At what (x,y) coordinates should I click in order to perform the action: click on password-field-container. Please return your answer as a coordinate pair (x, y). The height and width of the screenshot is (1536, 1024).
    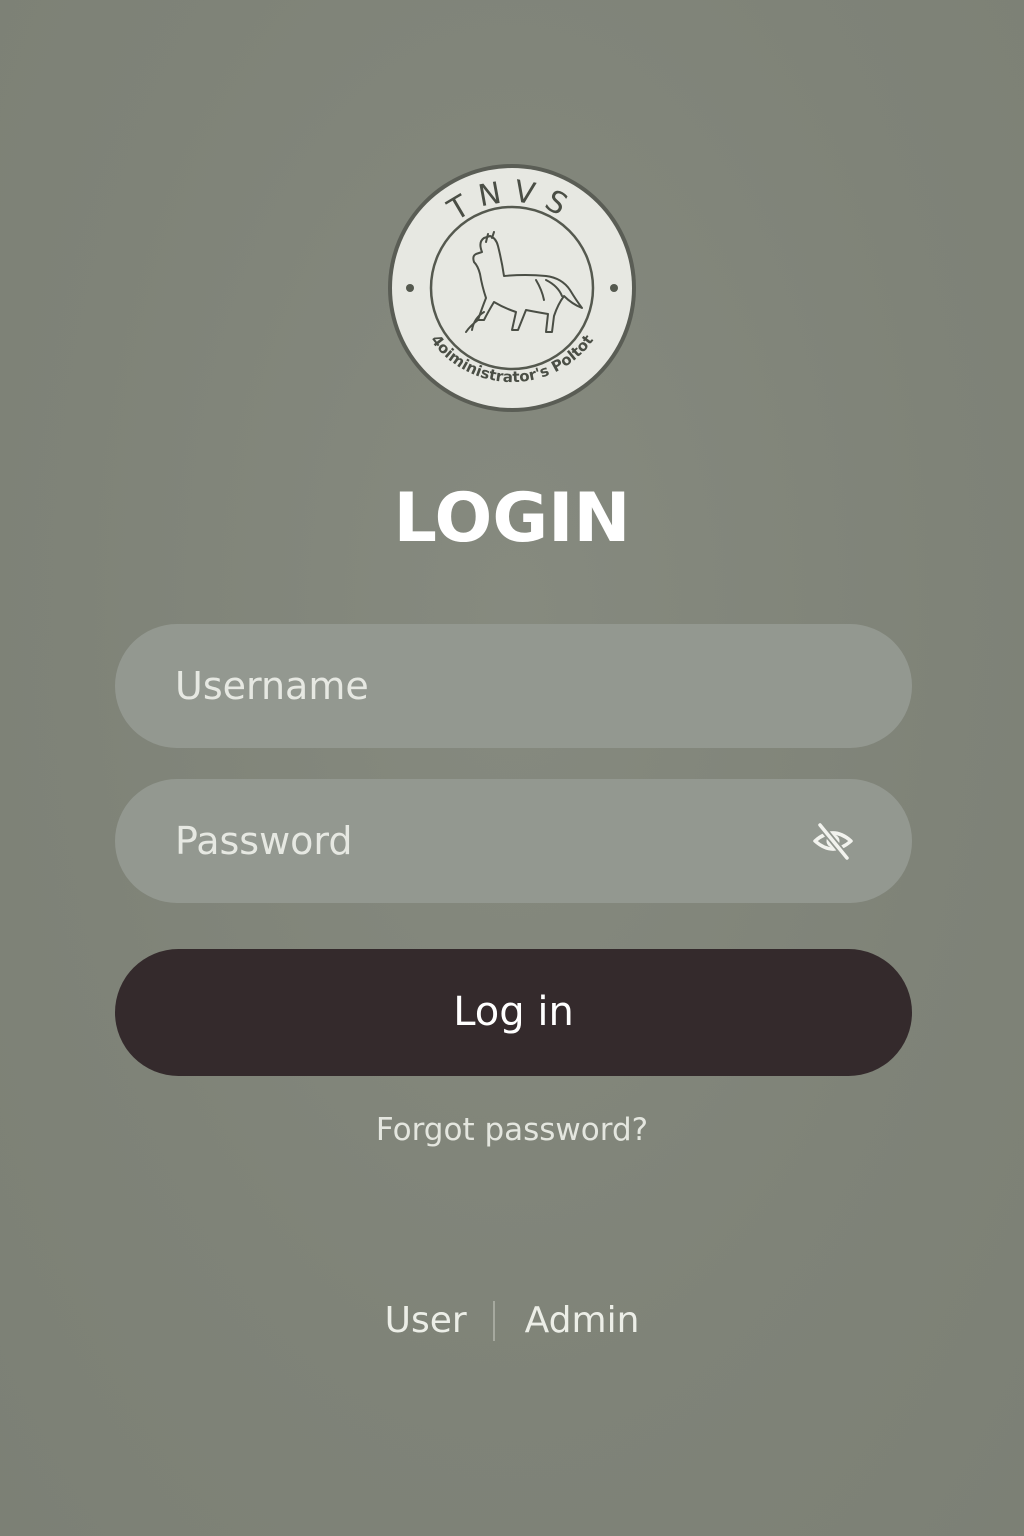
    Looking at the image, I should click on (513, 841).